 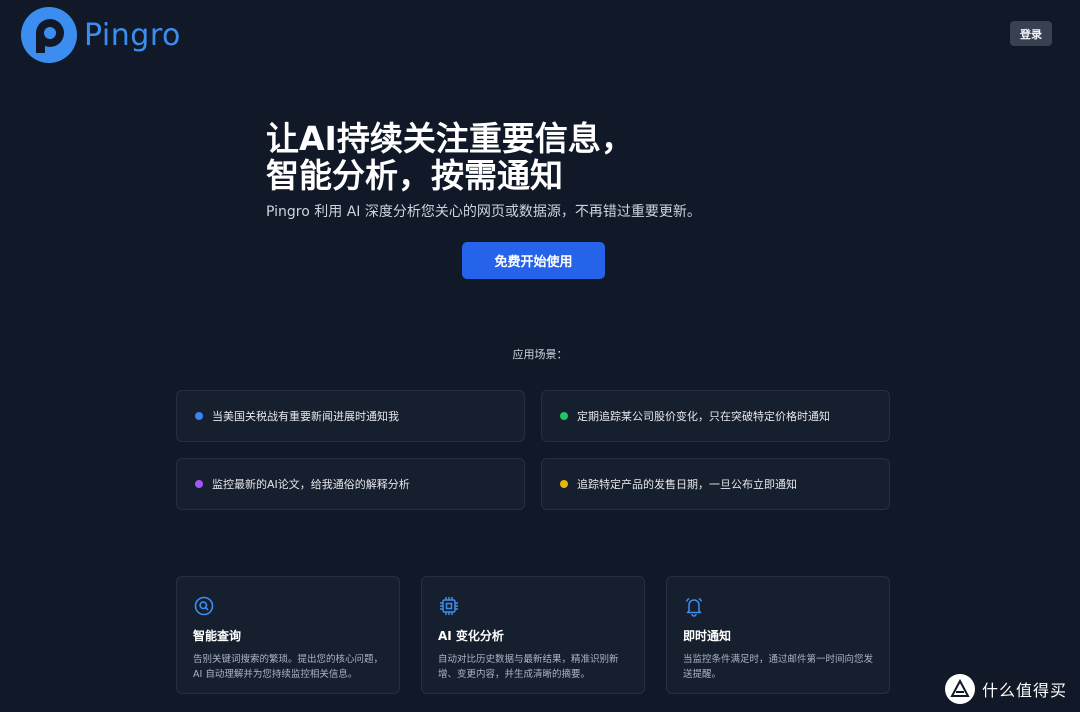 I want to click on feature-title: AI 变化分析, so click(x=471, y=636).